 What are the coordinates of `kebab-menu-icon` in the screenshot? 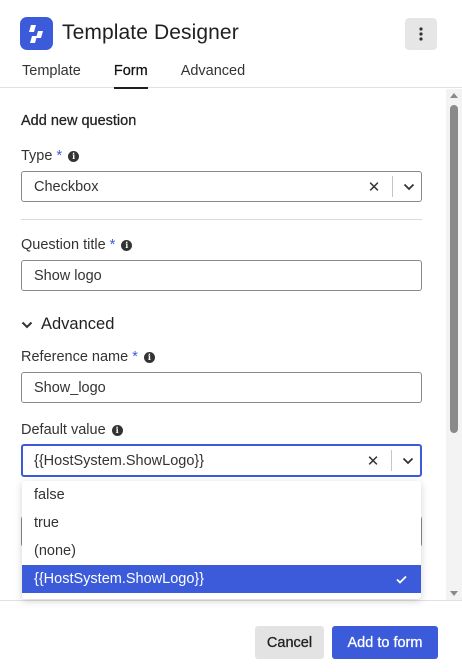 It's located at (421, 34).